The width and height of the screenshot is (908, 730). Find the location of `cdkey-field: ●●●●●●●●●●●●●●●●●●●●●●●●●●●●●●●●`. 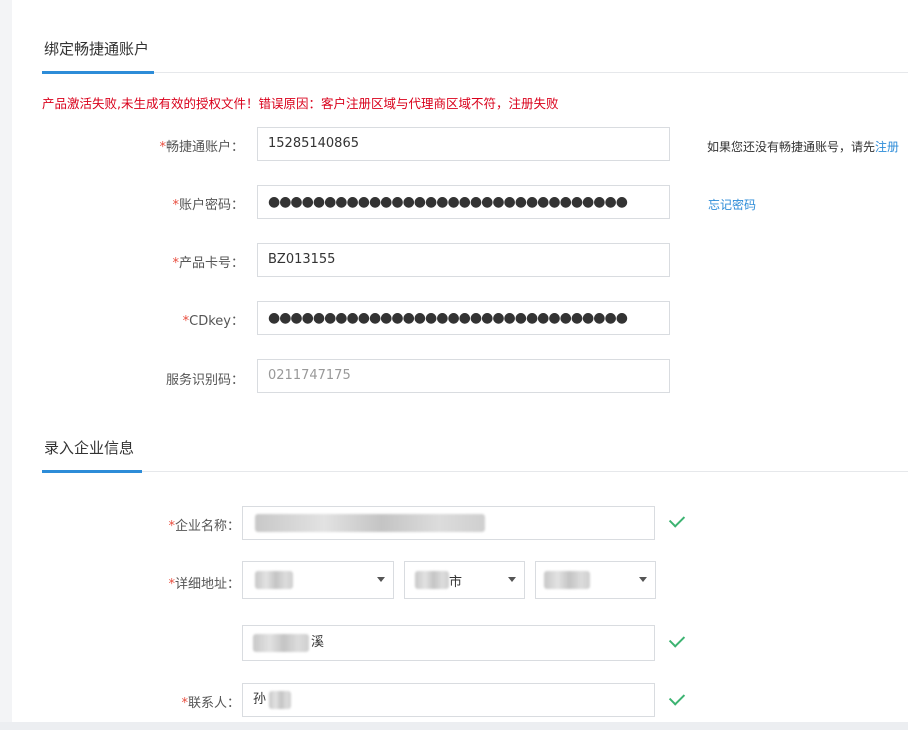

cdkey-field: ●●●●●●●●●●●●●●●●●●●●●●●●●●●●●●●● is located at coordinates (463, 318).